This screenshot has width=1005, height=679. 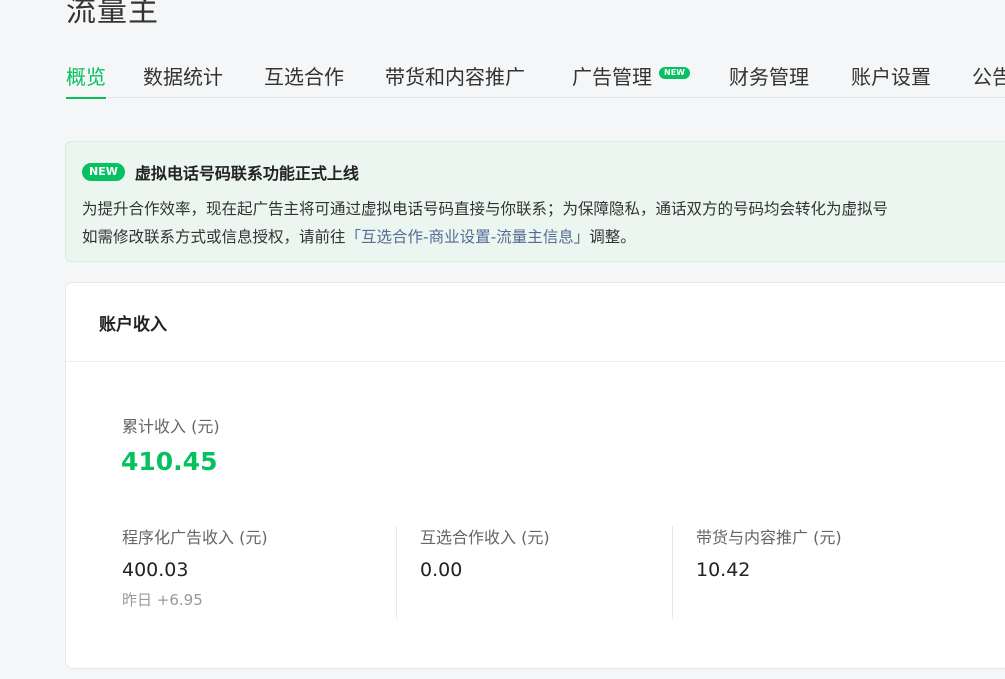 I want to click on notice-text-prefix: 如需修改联系方式或信息授权，请前往, so click(x=214, y=237).